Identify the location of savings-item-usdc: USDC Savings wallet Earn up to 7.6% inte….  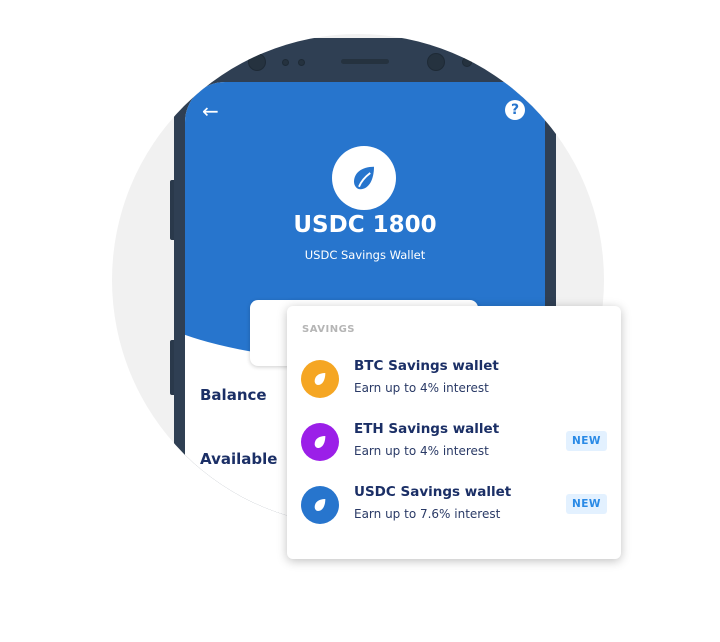
(454, 510).